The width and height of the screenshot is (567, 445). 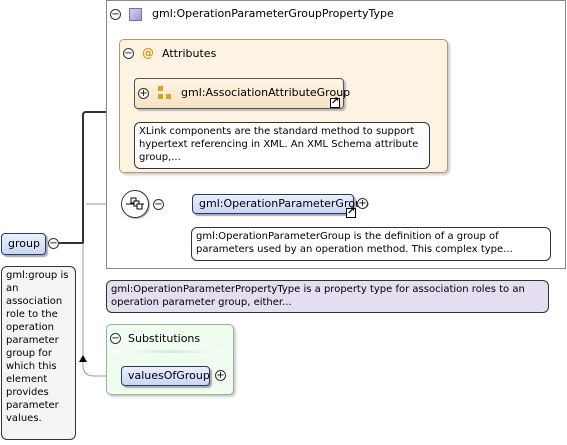 I want to click on substitution-expand-toggle: +, so click(x=220, y=375).